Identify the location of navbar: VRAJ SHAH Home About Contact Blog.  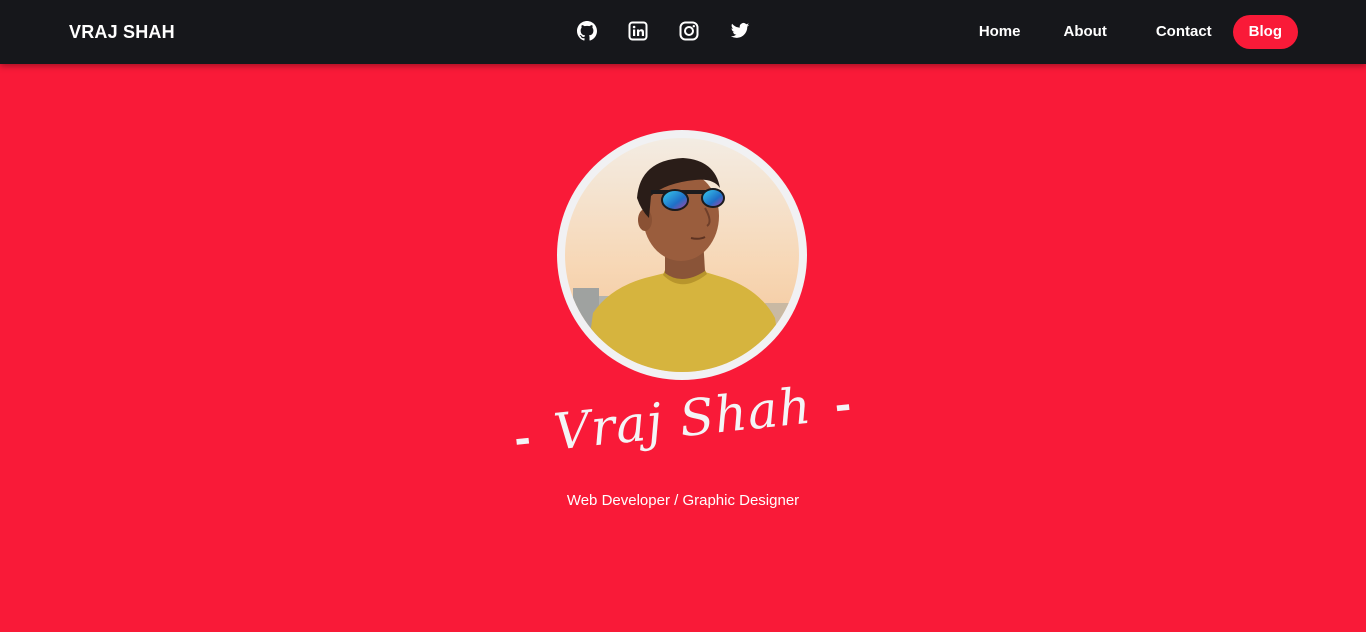
(683, 32).